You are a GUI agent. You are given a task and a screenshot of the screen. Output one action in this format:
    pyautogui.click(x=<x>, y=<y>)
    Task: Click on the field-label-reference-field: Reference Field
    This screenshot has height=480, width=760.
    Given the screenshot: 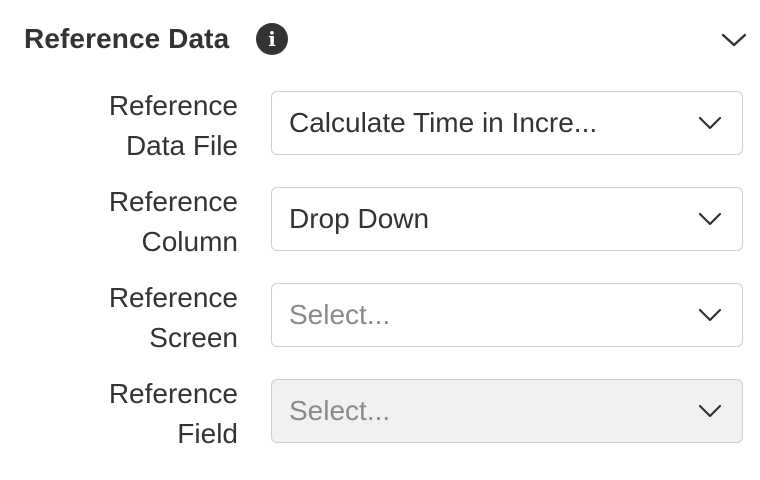 What is the action you would take?
    pyautogui.click(x=128, y=414)
    